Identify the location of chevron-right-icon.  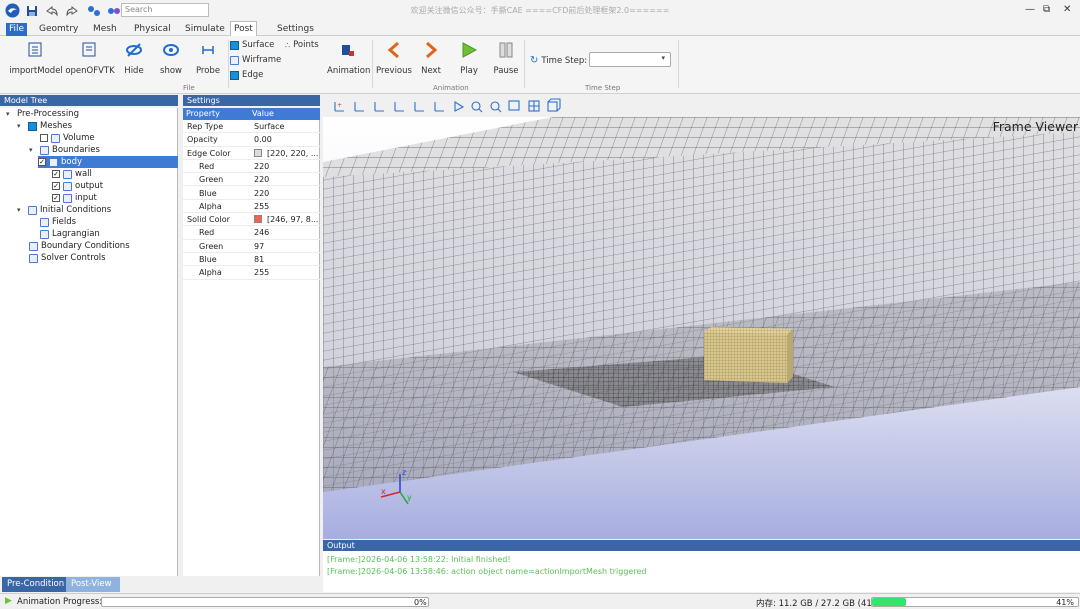
(431, 50).